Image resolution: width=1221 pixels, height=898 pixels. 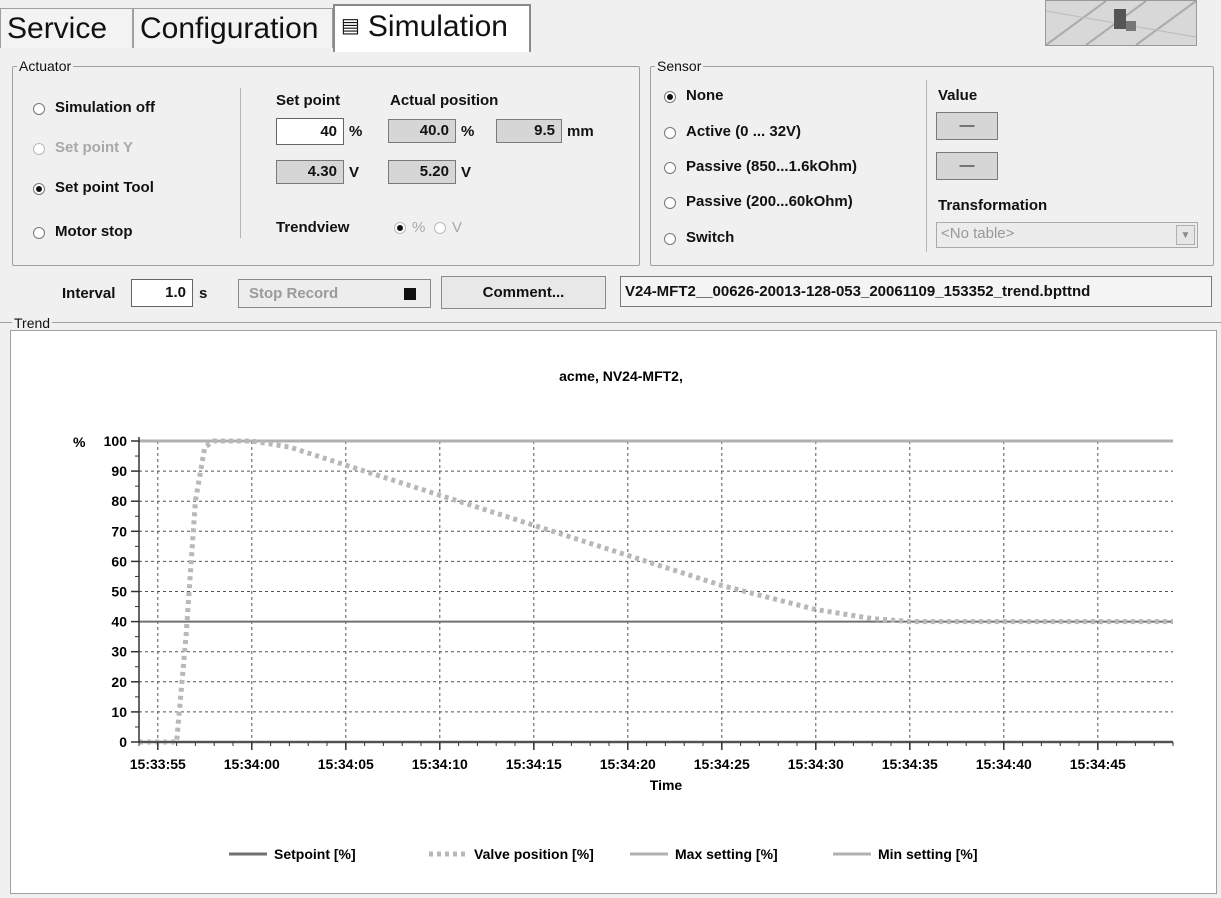 I want to click on y-tick-label: 10, so click(x=119, y=712).